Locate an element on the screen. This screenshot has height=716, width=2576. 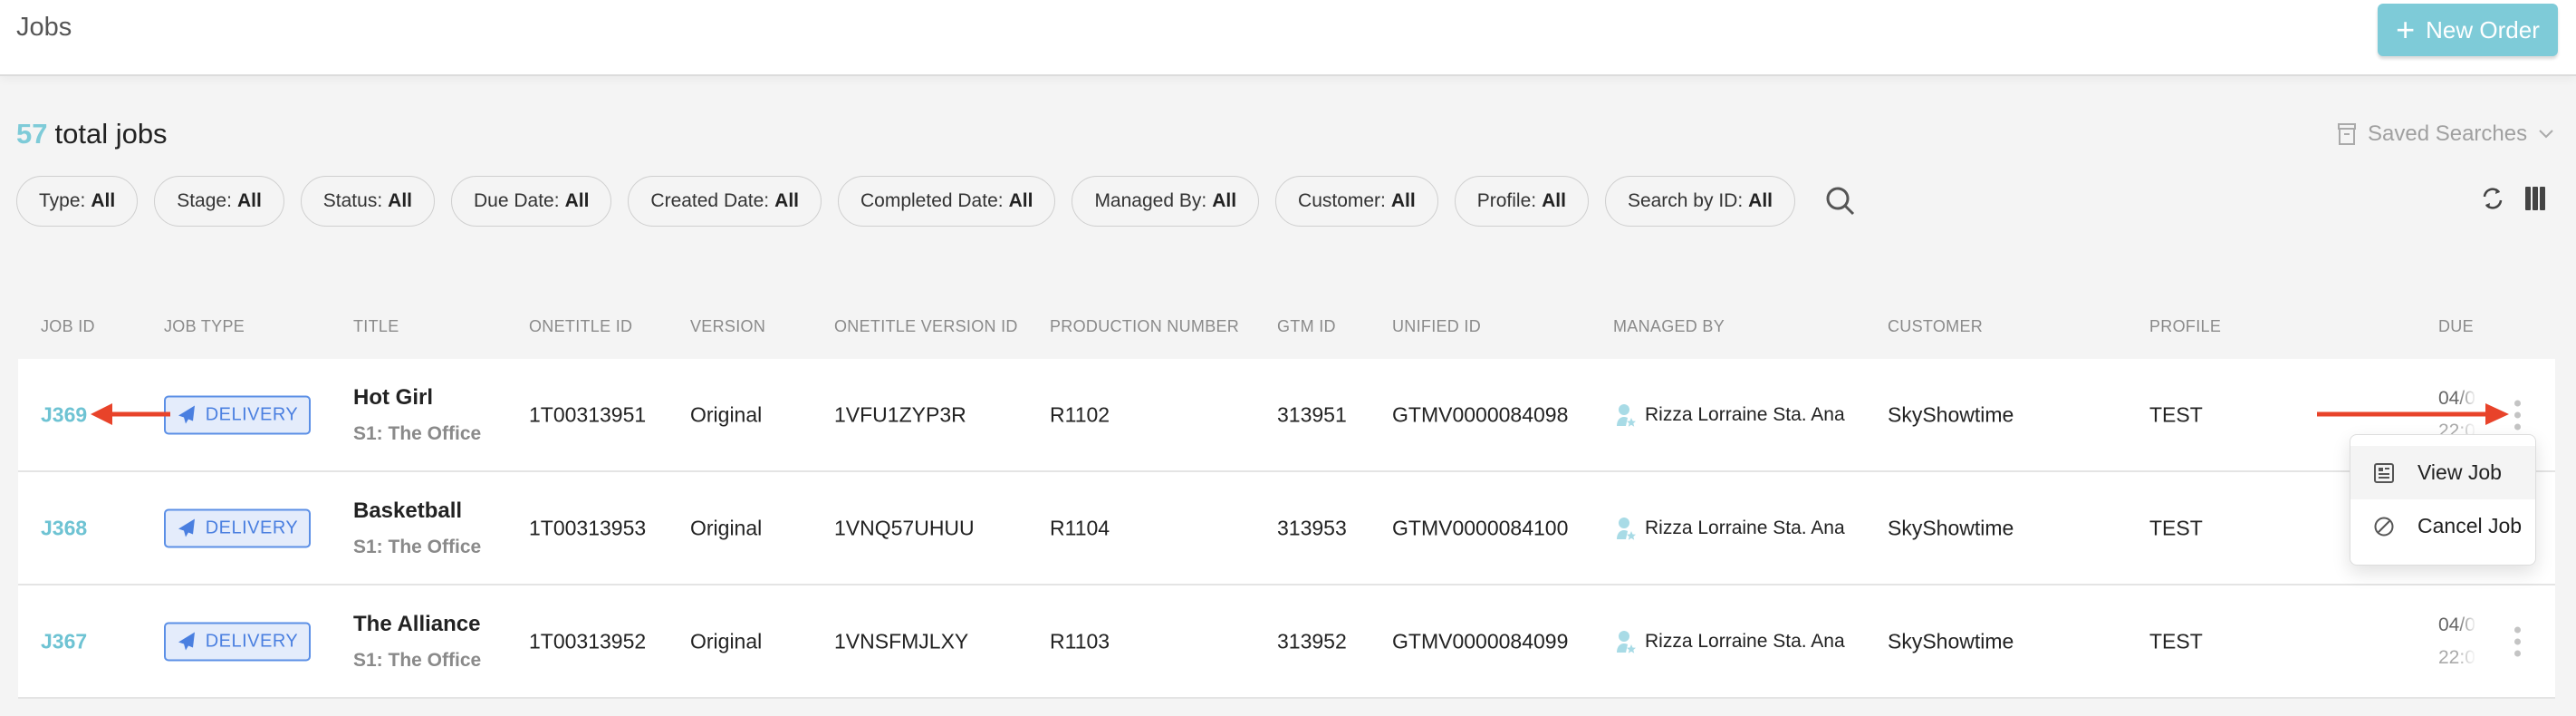
filter-label: Customer: is located at coordinates (1342, 200).